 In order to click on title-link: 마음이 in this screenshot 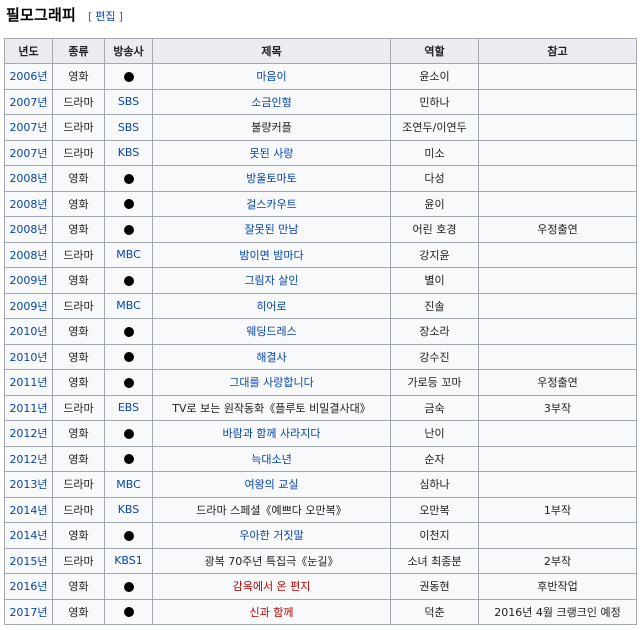, I will do `click(271, 76)`.